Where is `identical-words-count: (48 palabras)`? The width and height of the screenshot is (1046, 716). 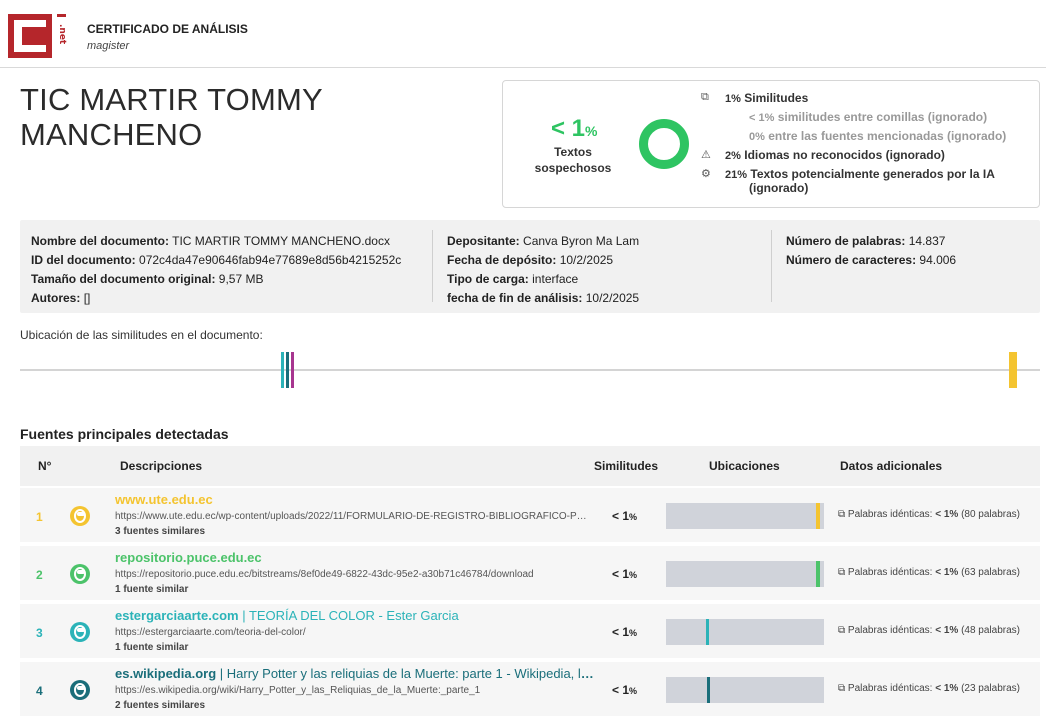 identical-words-count: (48 palabras) is located at coordinates (990, 630).